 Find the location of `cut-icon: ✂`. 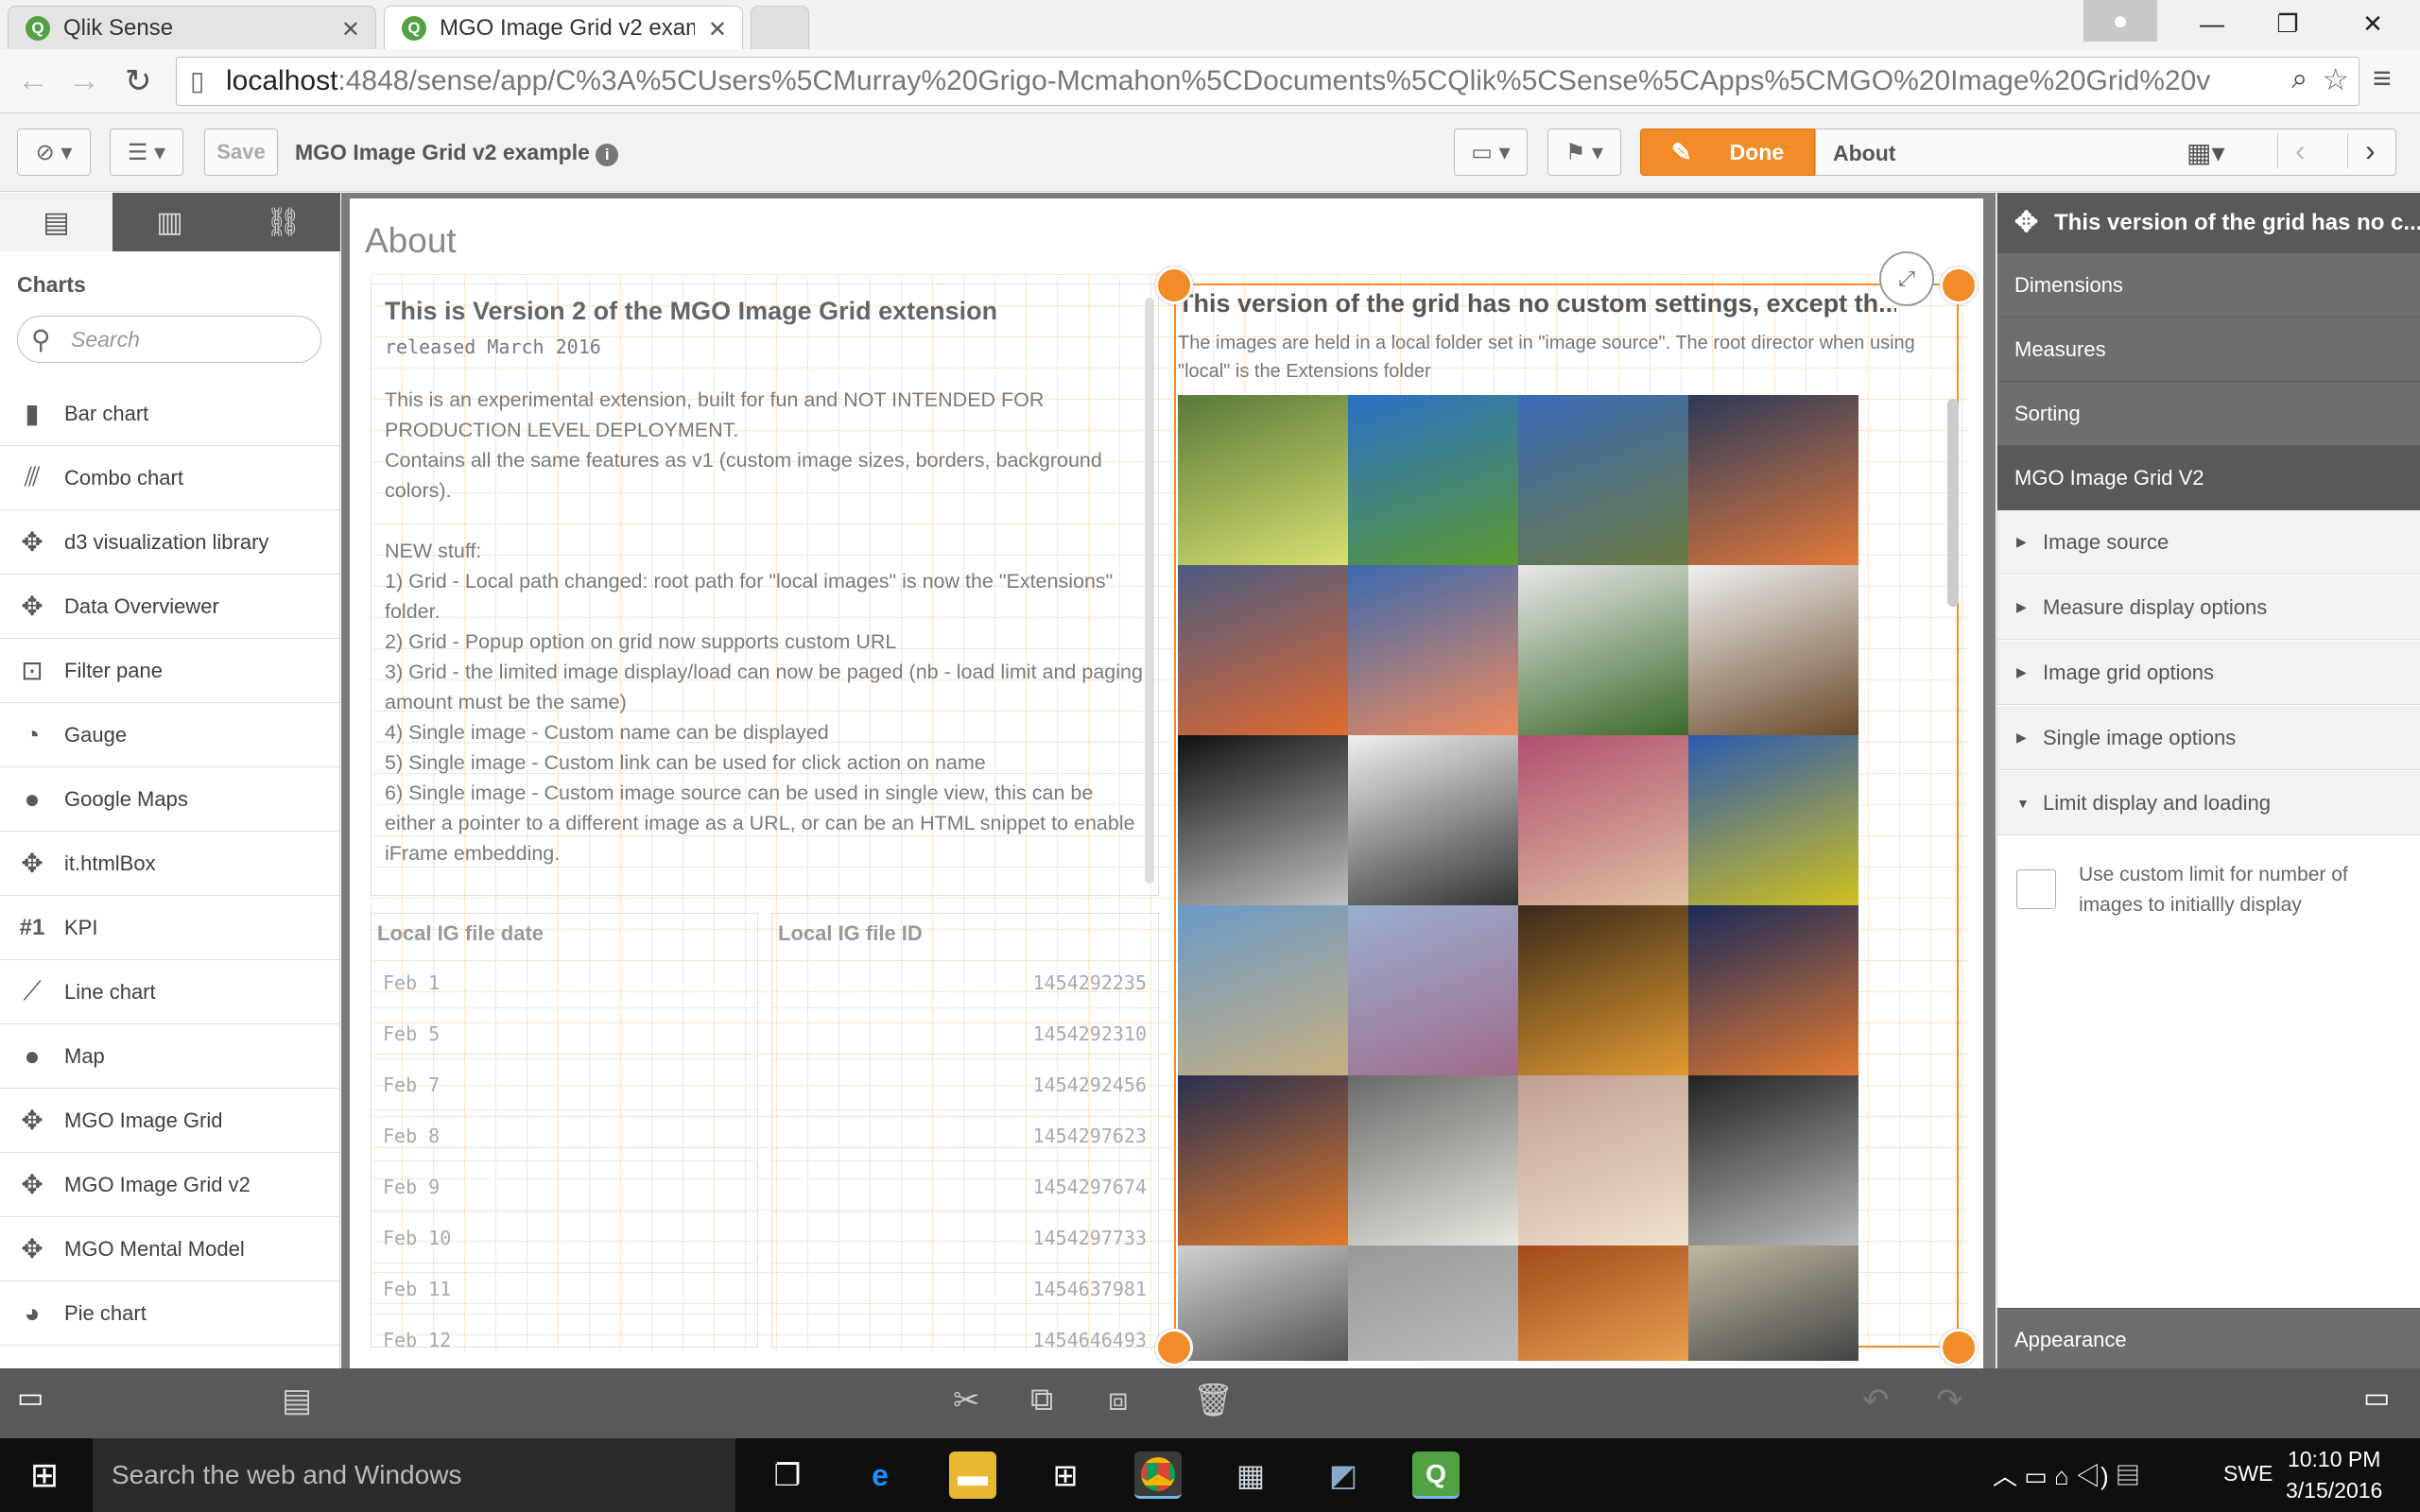

cut-icon: ✂ is located at coordinates (966, 1400).